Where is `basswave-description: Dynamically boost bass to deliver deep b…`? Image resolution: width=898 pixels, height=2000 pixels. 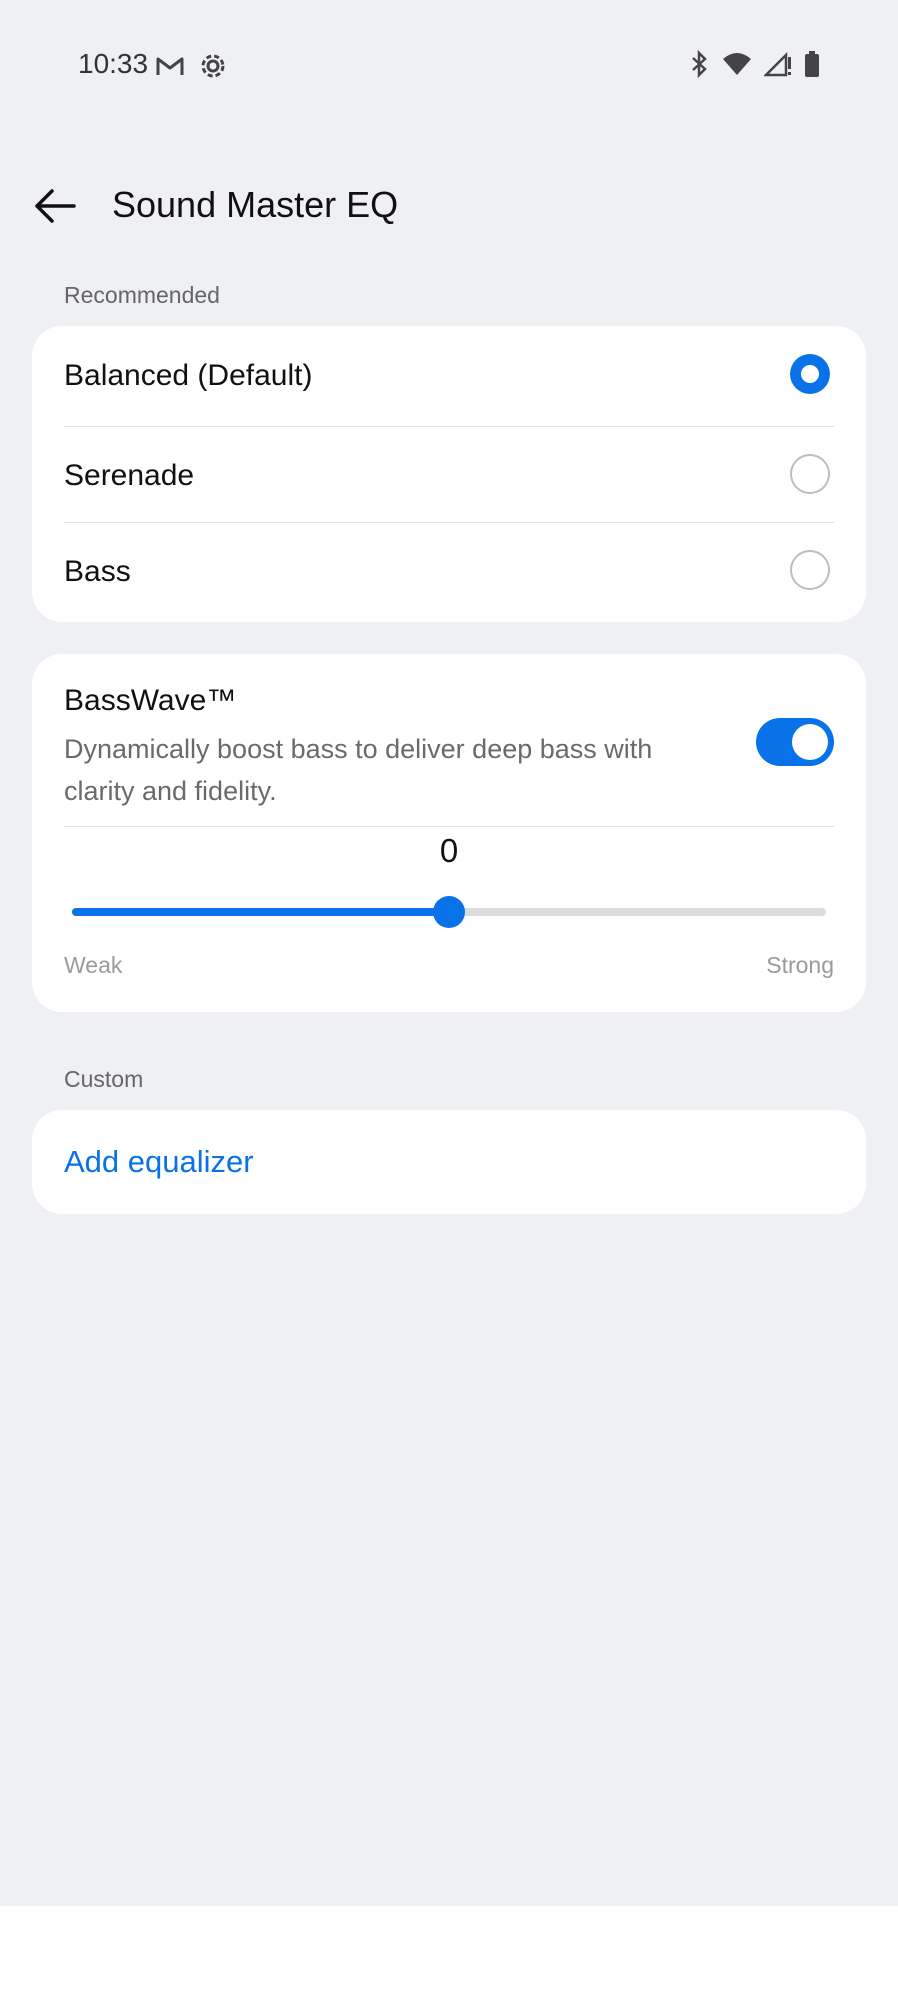
basswave-description: Dynamically boost bass to deliver deep b… is located at coordinates (358, 770).